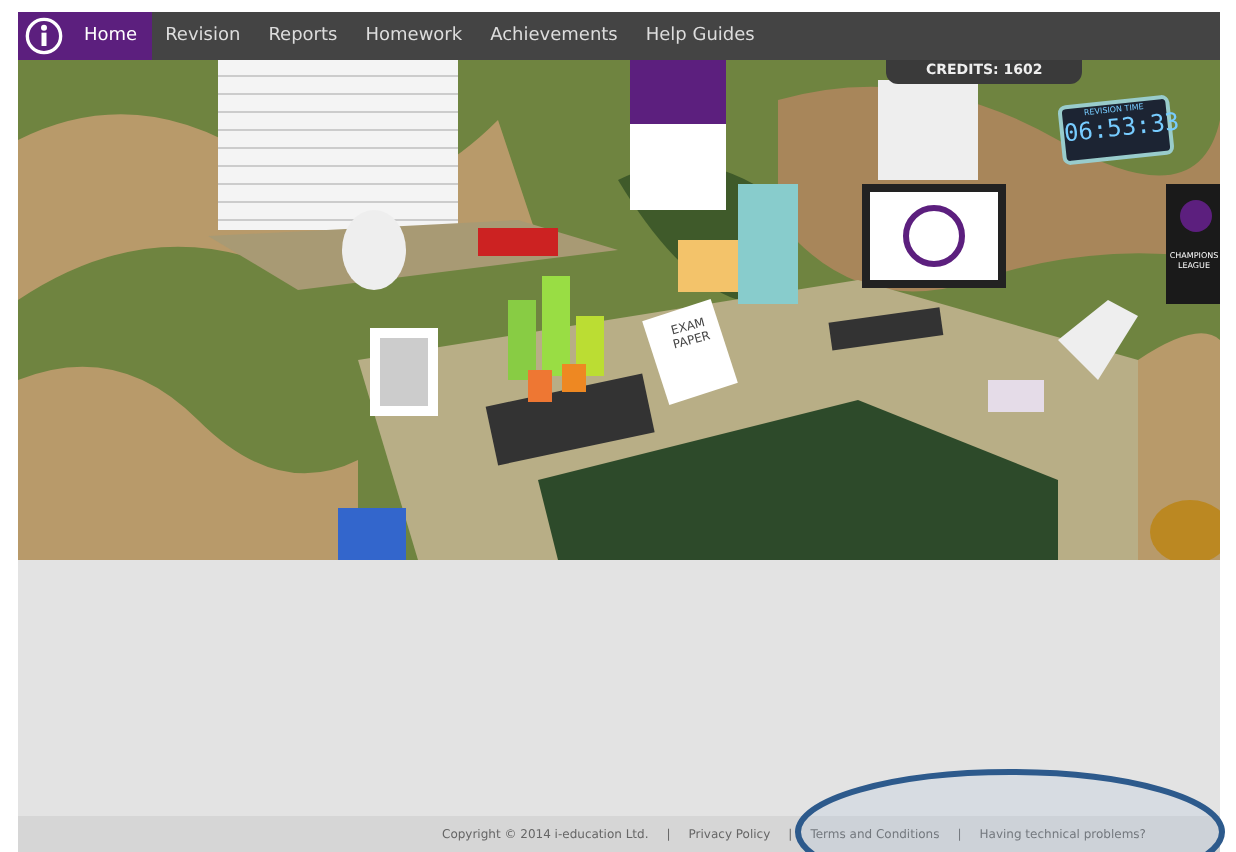  What do you see at coordinates (44, 36) in the screenshot?
I see `logo-icon` at bounding box center [44, 36].